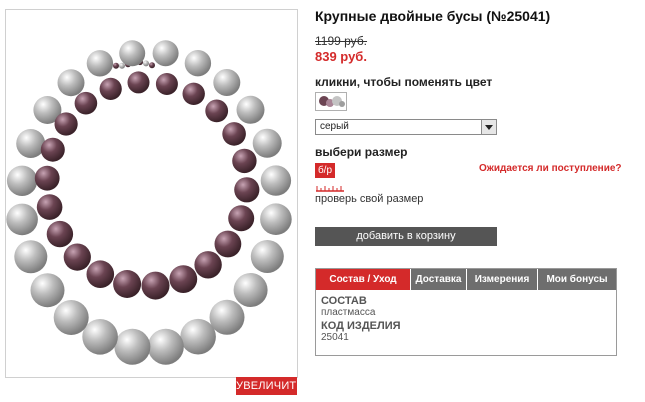 This screenshot has height=402, width=645. I want to click on old-price: 1199 руб., so click(341, 41).